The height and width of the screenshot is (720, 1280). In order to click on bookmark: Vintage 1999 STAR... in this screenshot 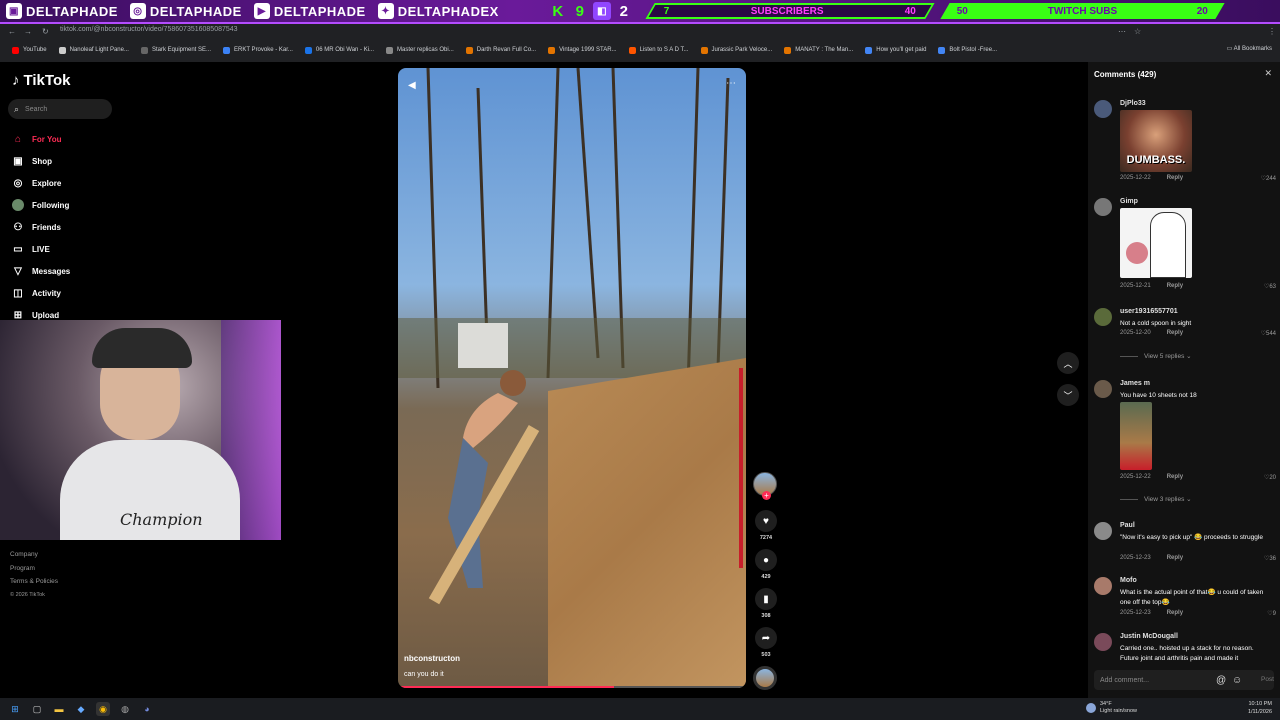, I will do `click(582, 50)`.